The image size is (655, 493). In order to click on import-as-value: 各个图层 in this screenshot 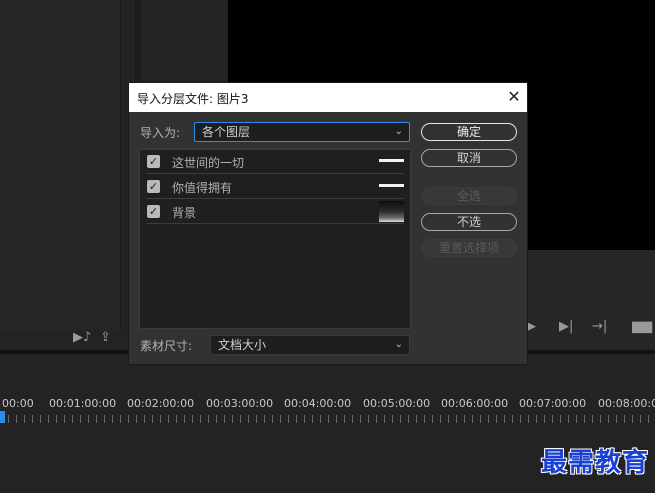, I will do `click(226, 132)`.